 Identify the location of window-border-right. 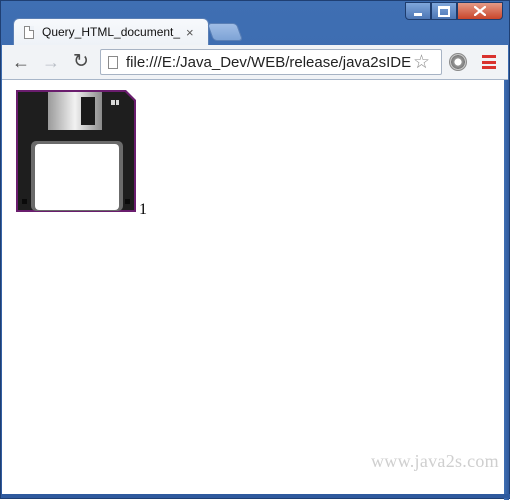
(506, 290).